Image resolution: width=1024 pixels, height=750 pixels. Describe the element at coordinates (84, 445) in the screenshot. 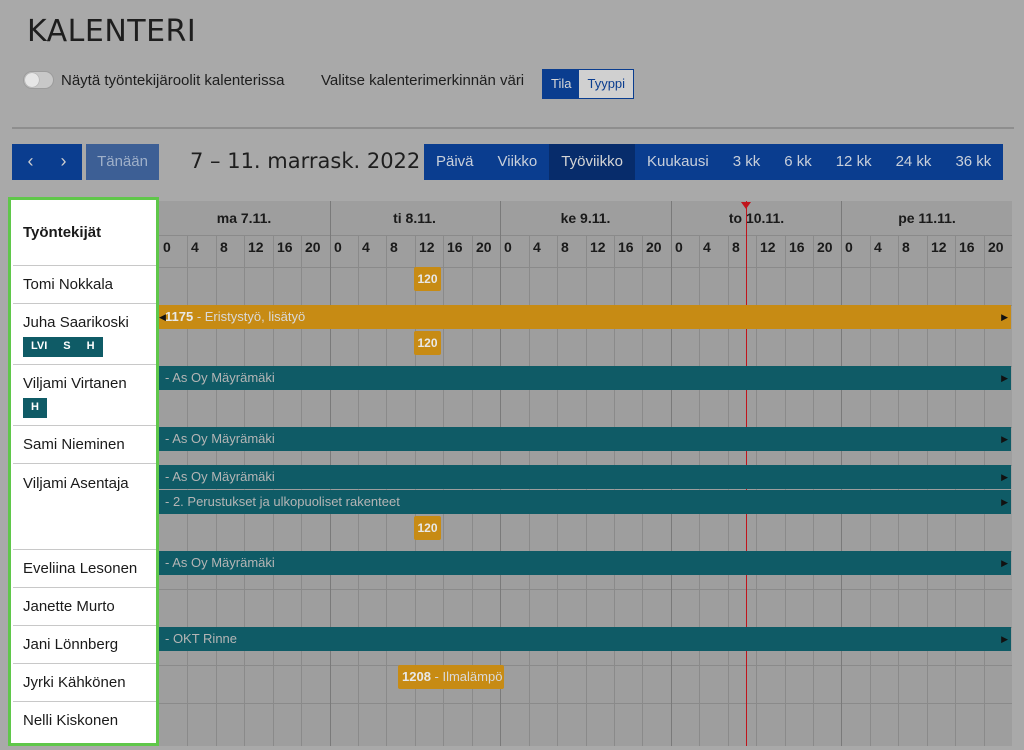

I see `employee-row: Sami Nieminen` at that location.